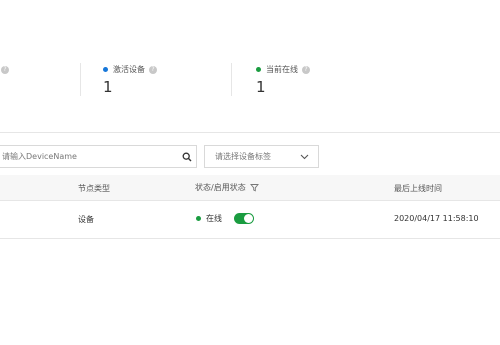  Describe the element at coordinates (94, 188) in the screenshot. I see `column-header-node-type: 节点类型` at that location.